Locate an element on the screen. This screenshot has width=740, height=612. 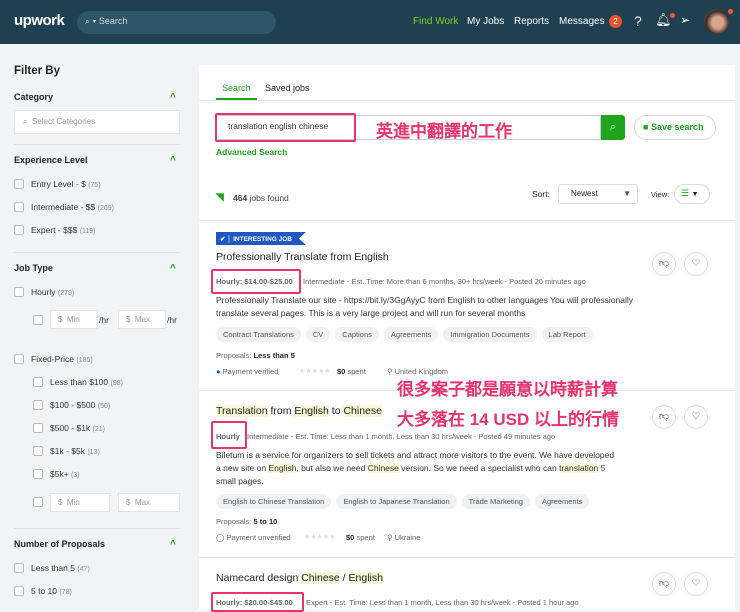
tab-saved-jobs: Saved jobs is located at coordinates (287, 88).